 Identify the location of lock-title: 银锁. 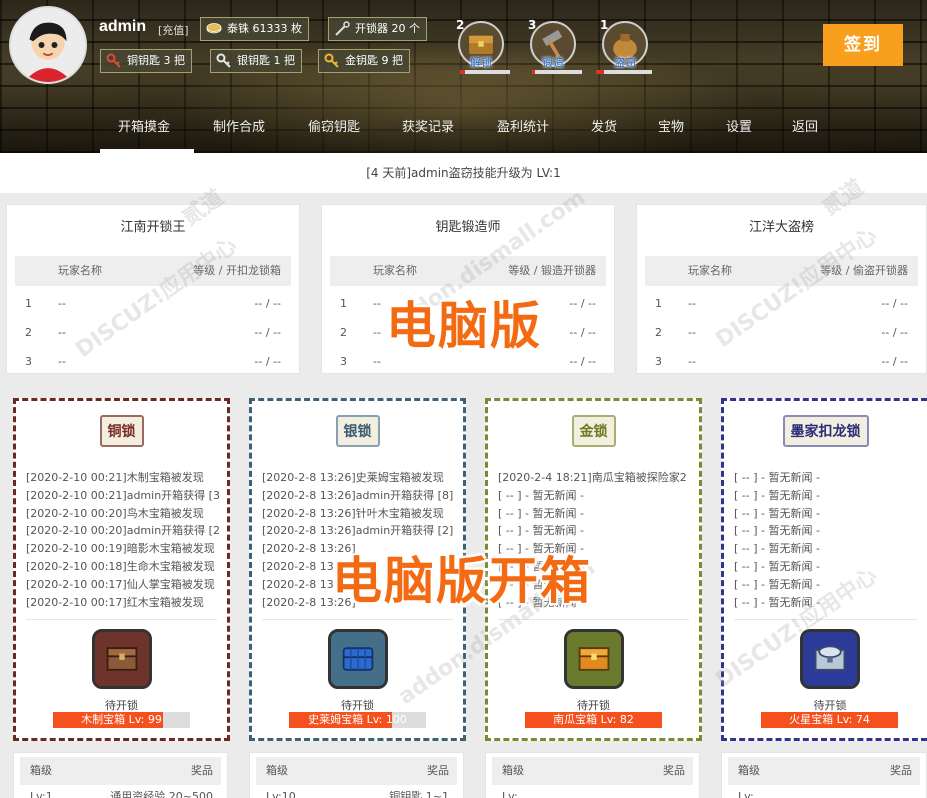
(357, 431).